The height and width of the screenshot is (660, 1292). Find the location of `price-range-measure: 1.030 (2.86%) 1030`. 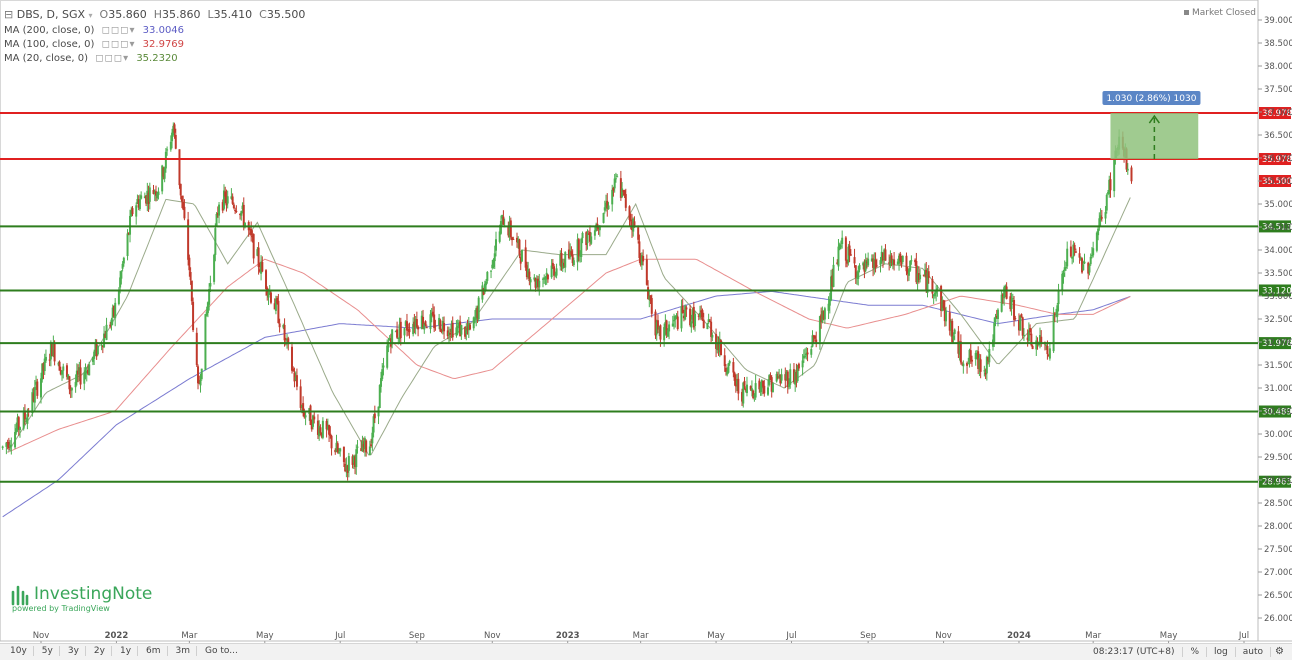

price-range-measure: 1.030 (2.86%) 1030 is located at coordinates (1151, 125).